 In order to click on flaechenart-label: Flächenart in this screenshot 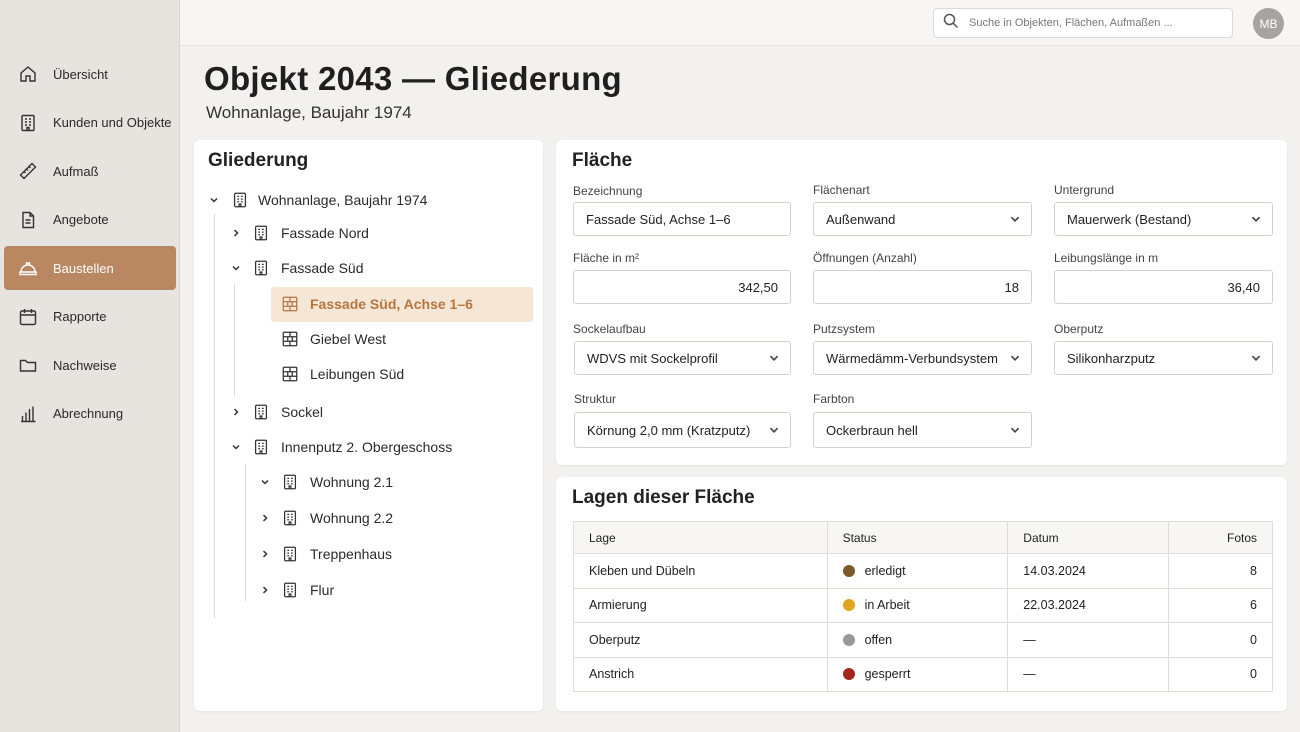, I will do `click(841, 190)`.